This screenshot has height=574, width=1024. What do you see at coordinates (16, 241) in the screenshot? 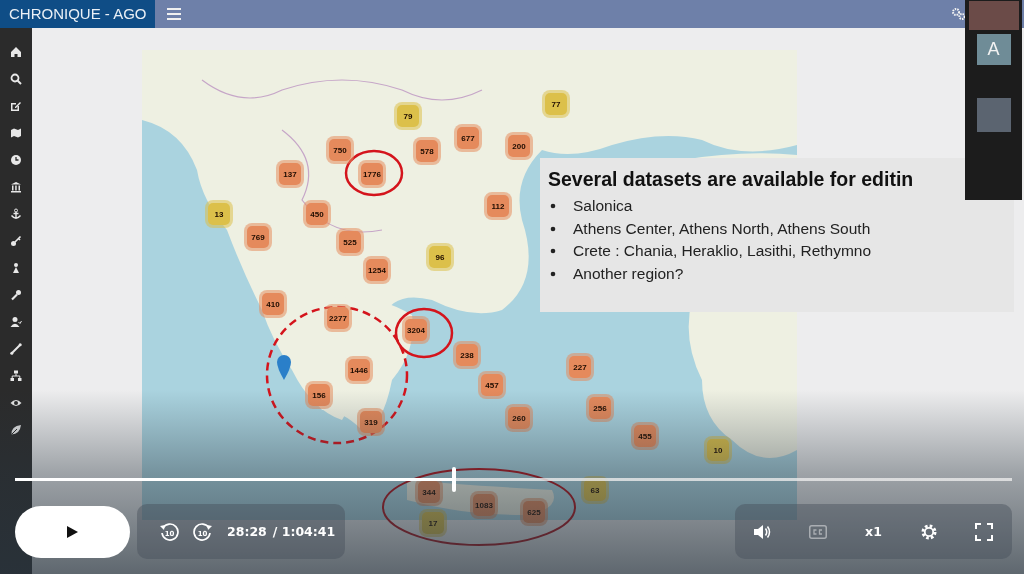
I see `key-icon` at bounding box center [16, 241].